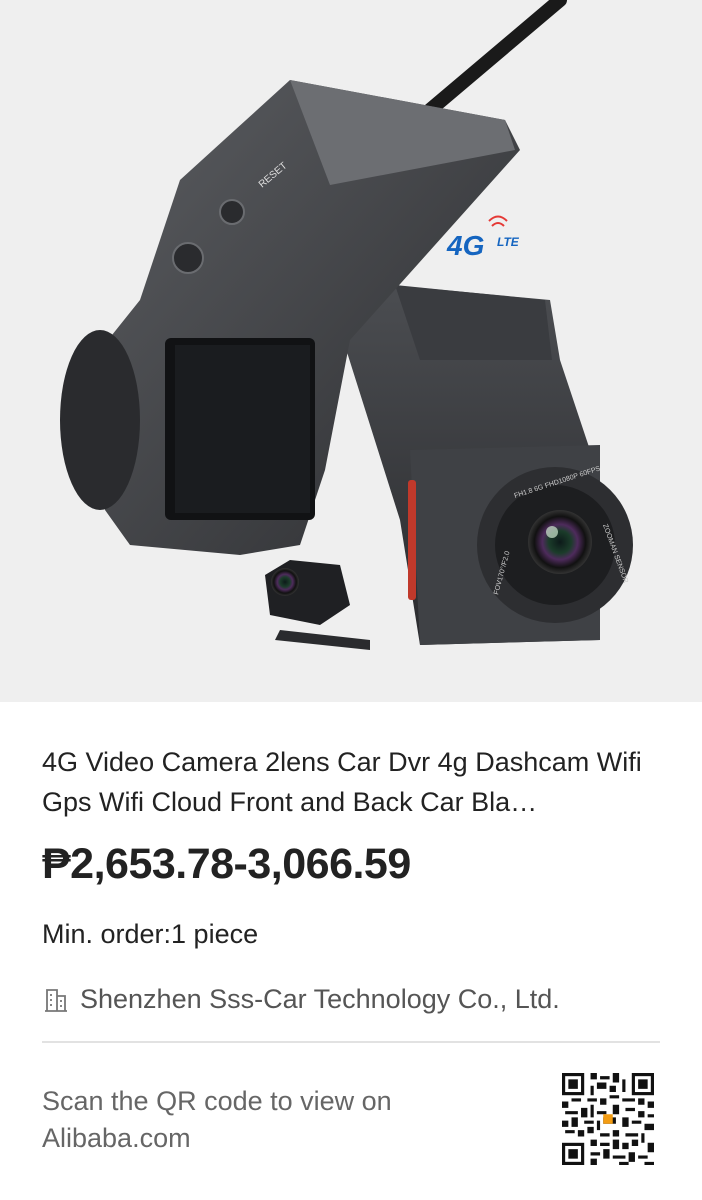 Image resolution: width=702 pixels, height=1200 pixels. What do you see at coordinates (351, 1042) in the screenshot?
I see `divider` at bounding box center [351, 1042].